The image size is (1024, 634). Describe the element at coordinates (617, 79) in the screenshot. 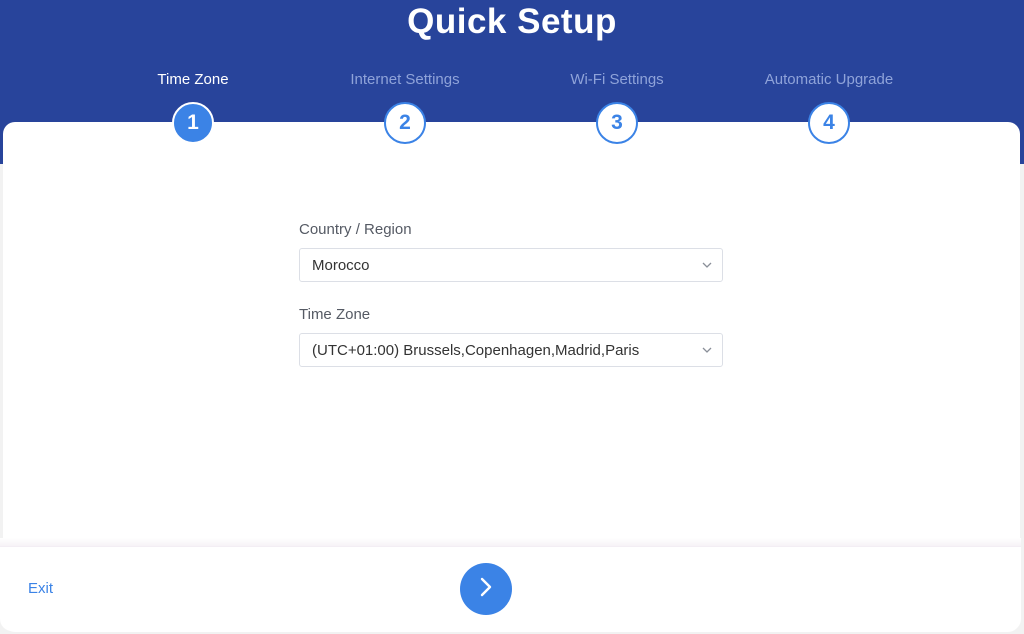

I see `step-label-wifi-settings: Wi-Fi Settings` at that location.